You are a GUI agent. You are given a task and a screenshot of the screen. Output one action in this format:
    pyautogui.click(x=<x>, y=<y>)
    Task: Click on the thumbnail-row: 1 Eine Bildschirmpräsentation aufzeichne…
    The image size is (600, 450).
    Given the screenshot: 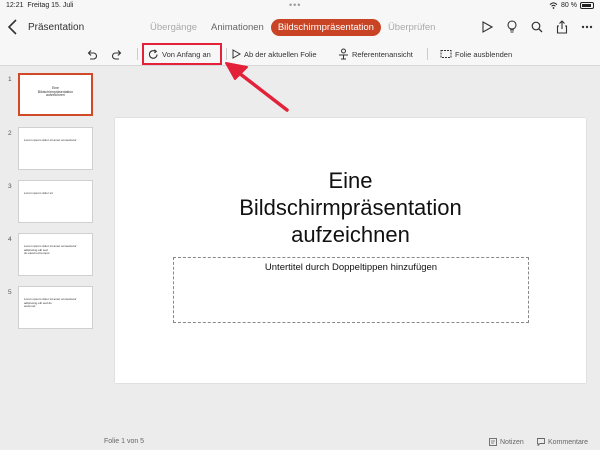 What is the action you would take?
    pyautogui.click(x=50, y=96)
    